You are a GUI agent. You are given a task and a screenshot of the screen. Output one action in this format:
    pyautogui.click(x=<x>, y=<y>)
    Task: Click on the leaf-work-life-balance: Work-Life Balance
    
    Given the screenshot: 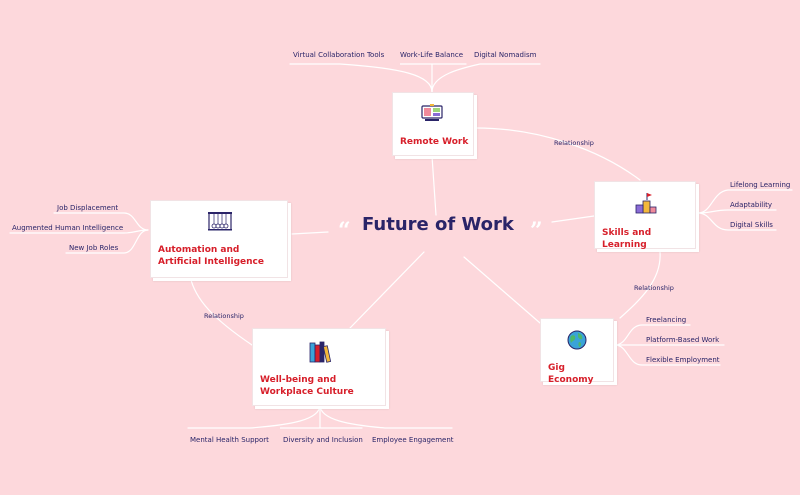 What is the action you would take?
    pyautogui.click(x=431, y=55)
    